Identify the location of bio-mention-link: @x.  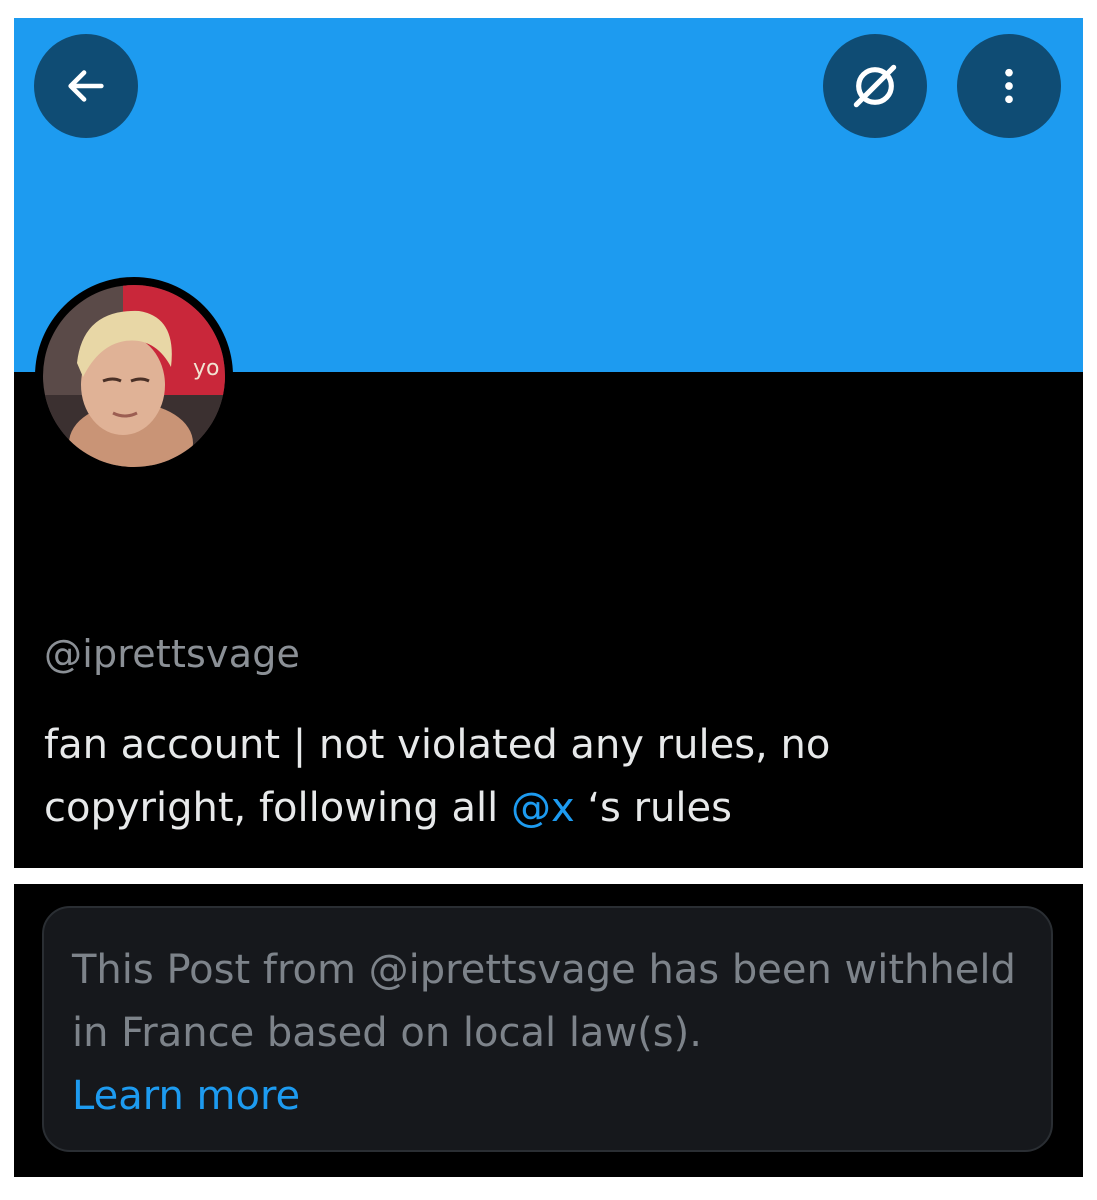
(543, 808).